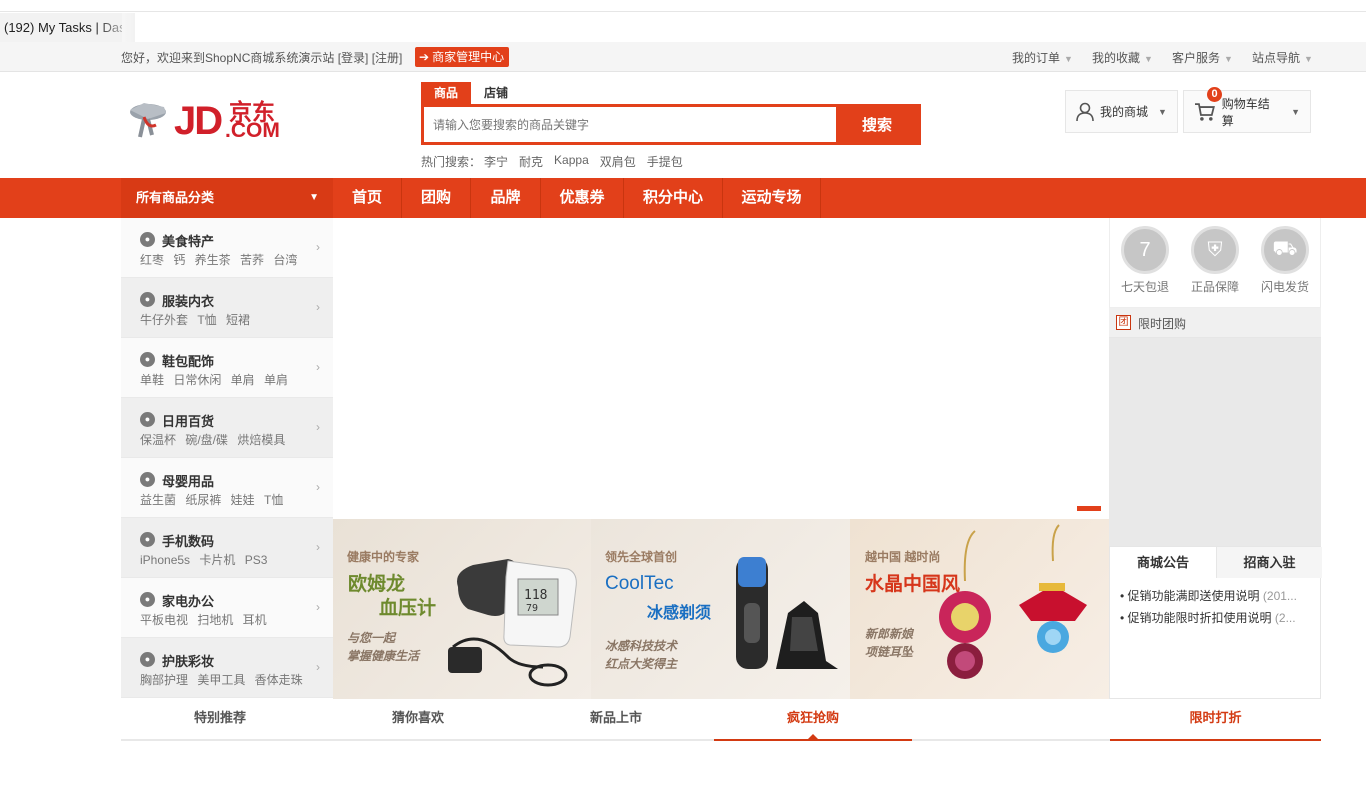 The width and height of the screenshot is (1366, 797). What do you see at coordinates (227, 548) in the screenshot?
I see `category-item-phones: ● 手机数码 iPhone5s 卡片机 PS3 ›` at bounding box center [227, 548].